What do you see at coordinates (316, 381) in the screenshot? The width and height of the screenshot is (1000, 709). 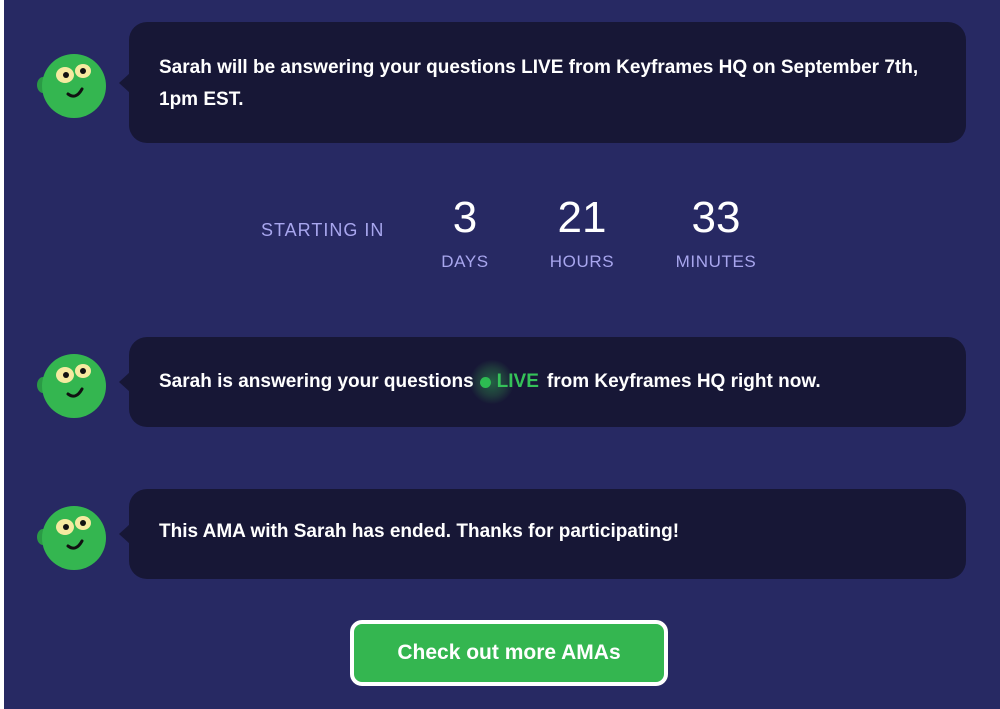 I see `live-message-text-before: Sarah is answering your questions` at bounding box center [316, 381].